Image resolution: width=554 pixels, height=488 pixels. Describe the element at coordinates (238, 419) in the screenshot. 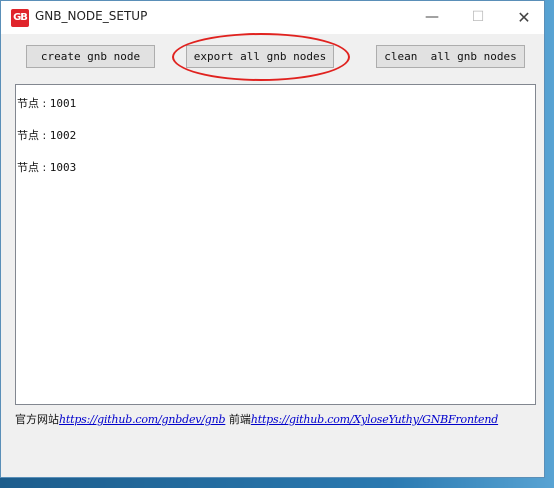

I see `frontend-label: 前端` at that location.